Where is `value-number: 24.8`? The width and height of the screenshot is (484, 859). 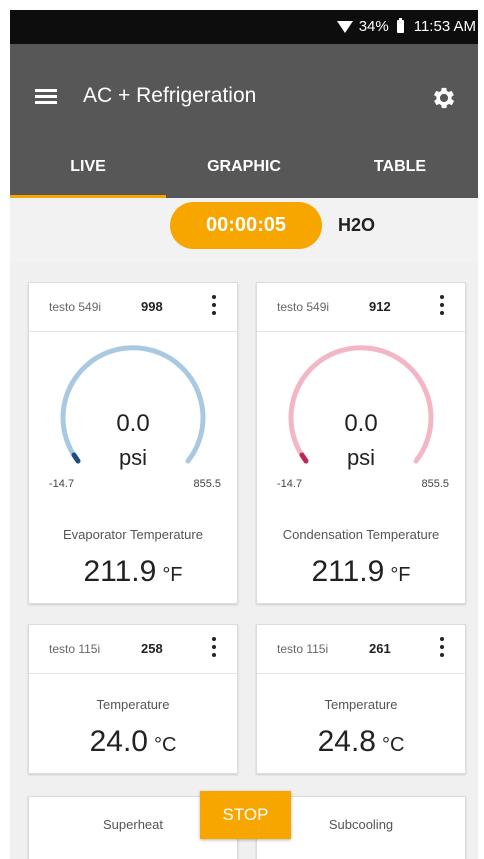
value-number: 24.8 is located at coordinates (346, 741).